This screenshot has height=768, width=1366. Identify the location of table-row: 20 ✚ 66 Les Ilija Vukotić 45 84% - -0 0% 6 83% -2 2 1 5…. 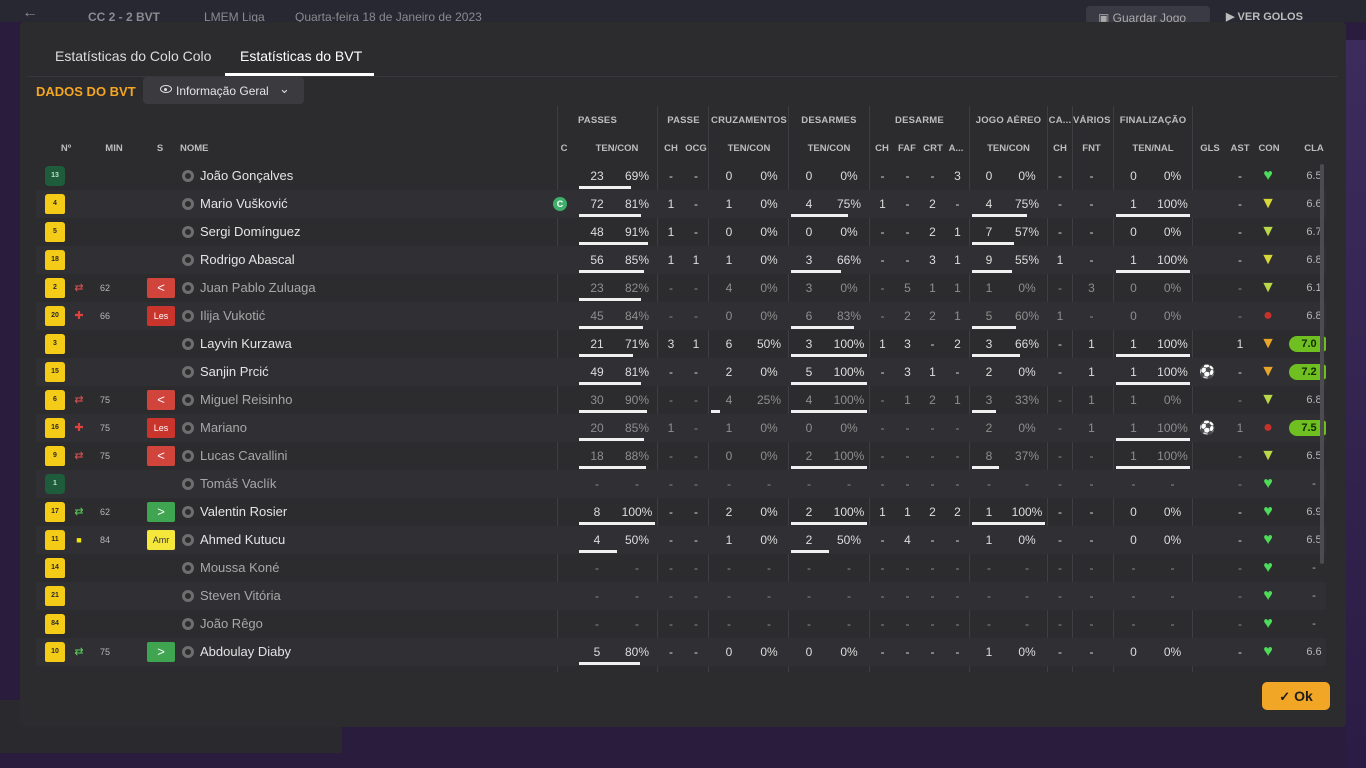
(681, 316).